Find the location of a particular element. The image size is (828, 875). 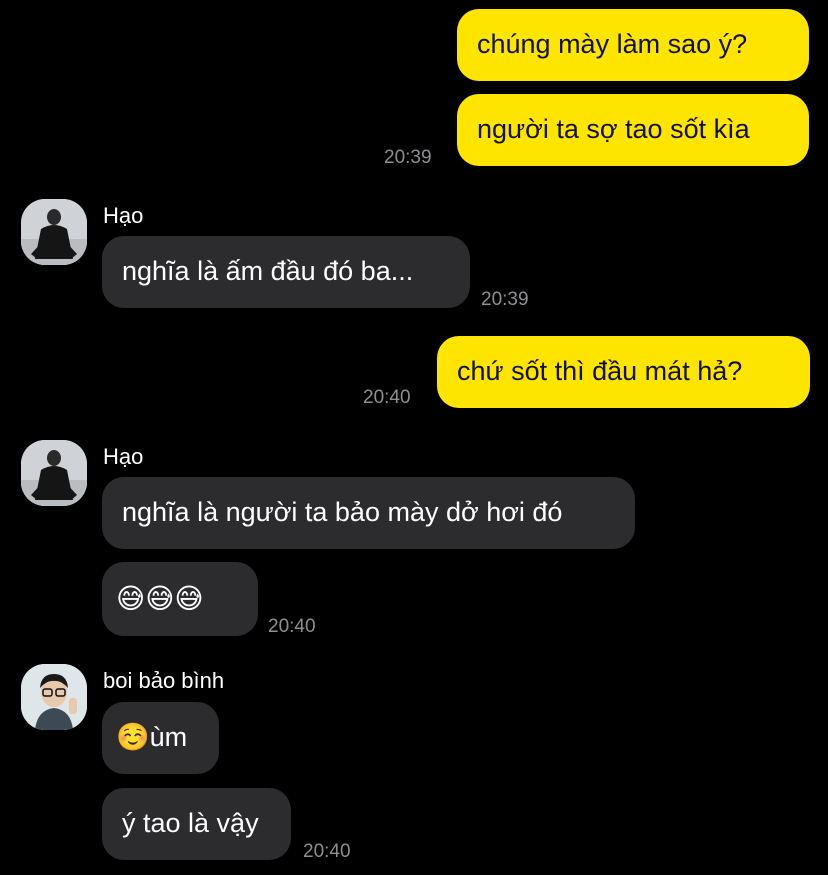

message-text: ☺️ùm is located at coordinates (152, 737).